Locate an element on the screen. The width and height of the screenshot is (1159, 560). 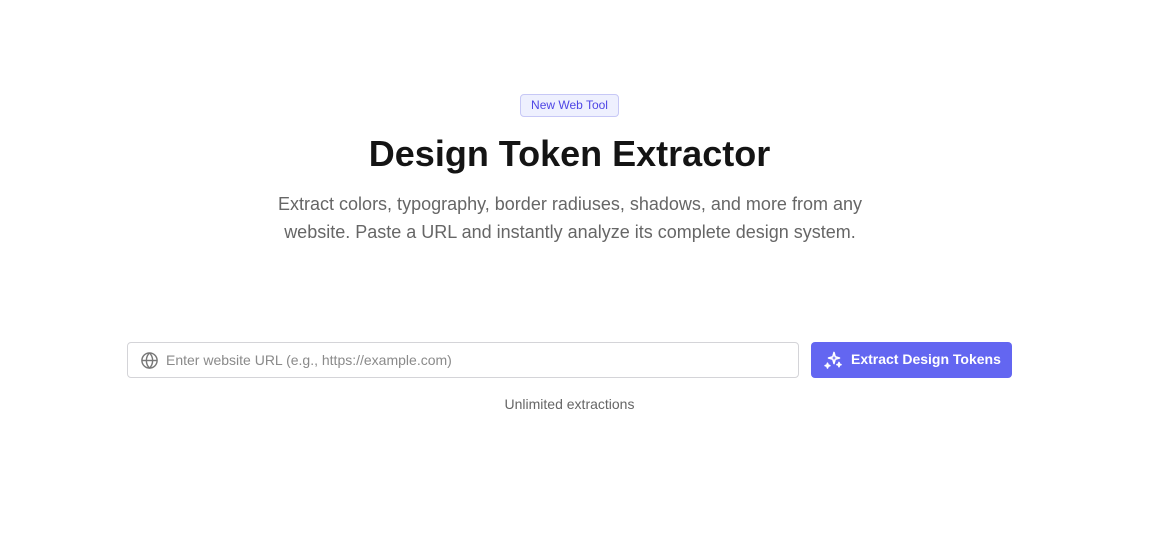
new-web-tool-badge: New Web Tool is located at coordinates (569, 105).